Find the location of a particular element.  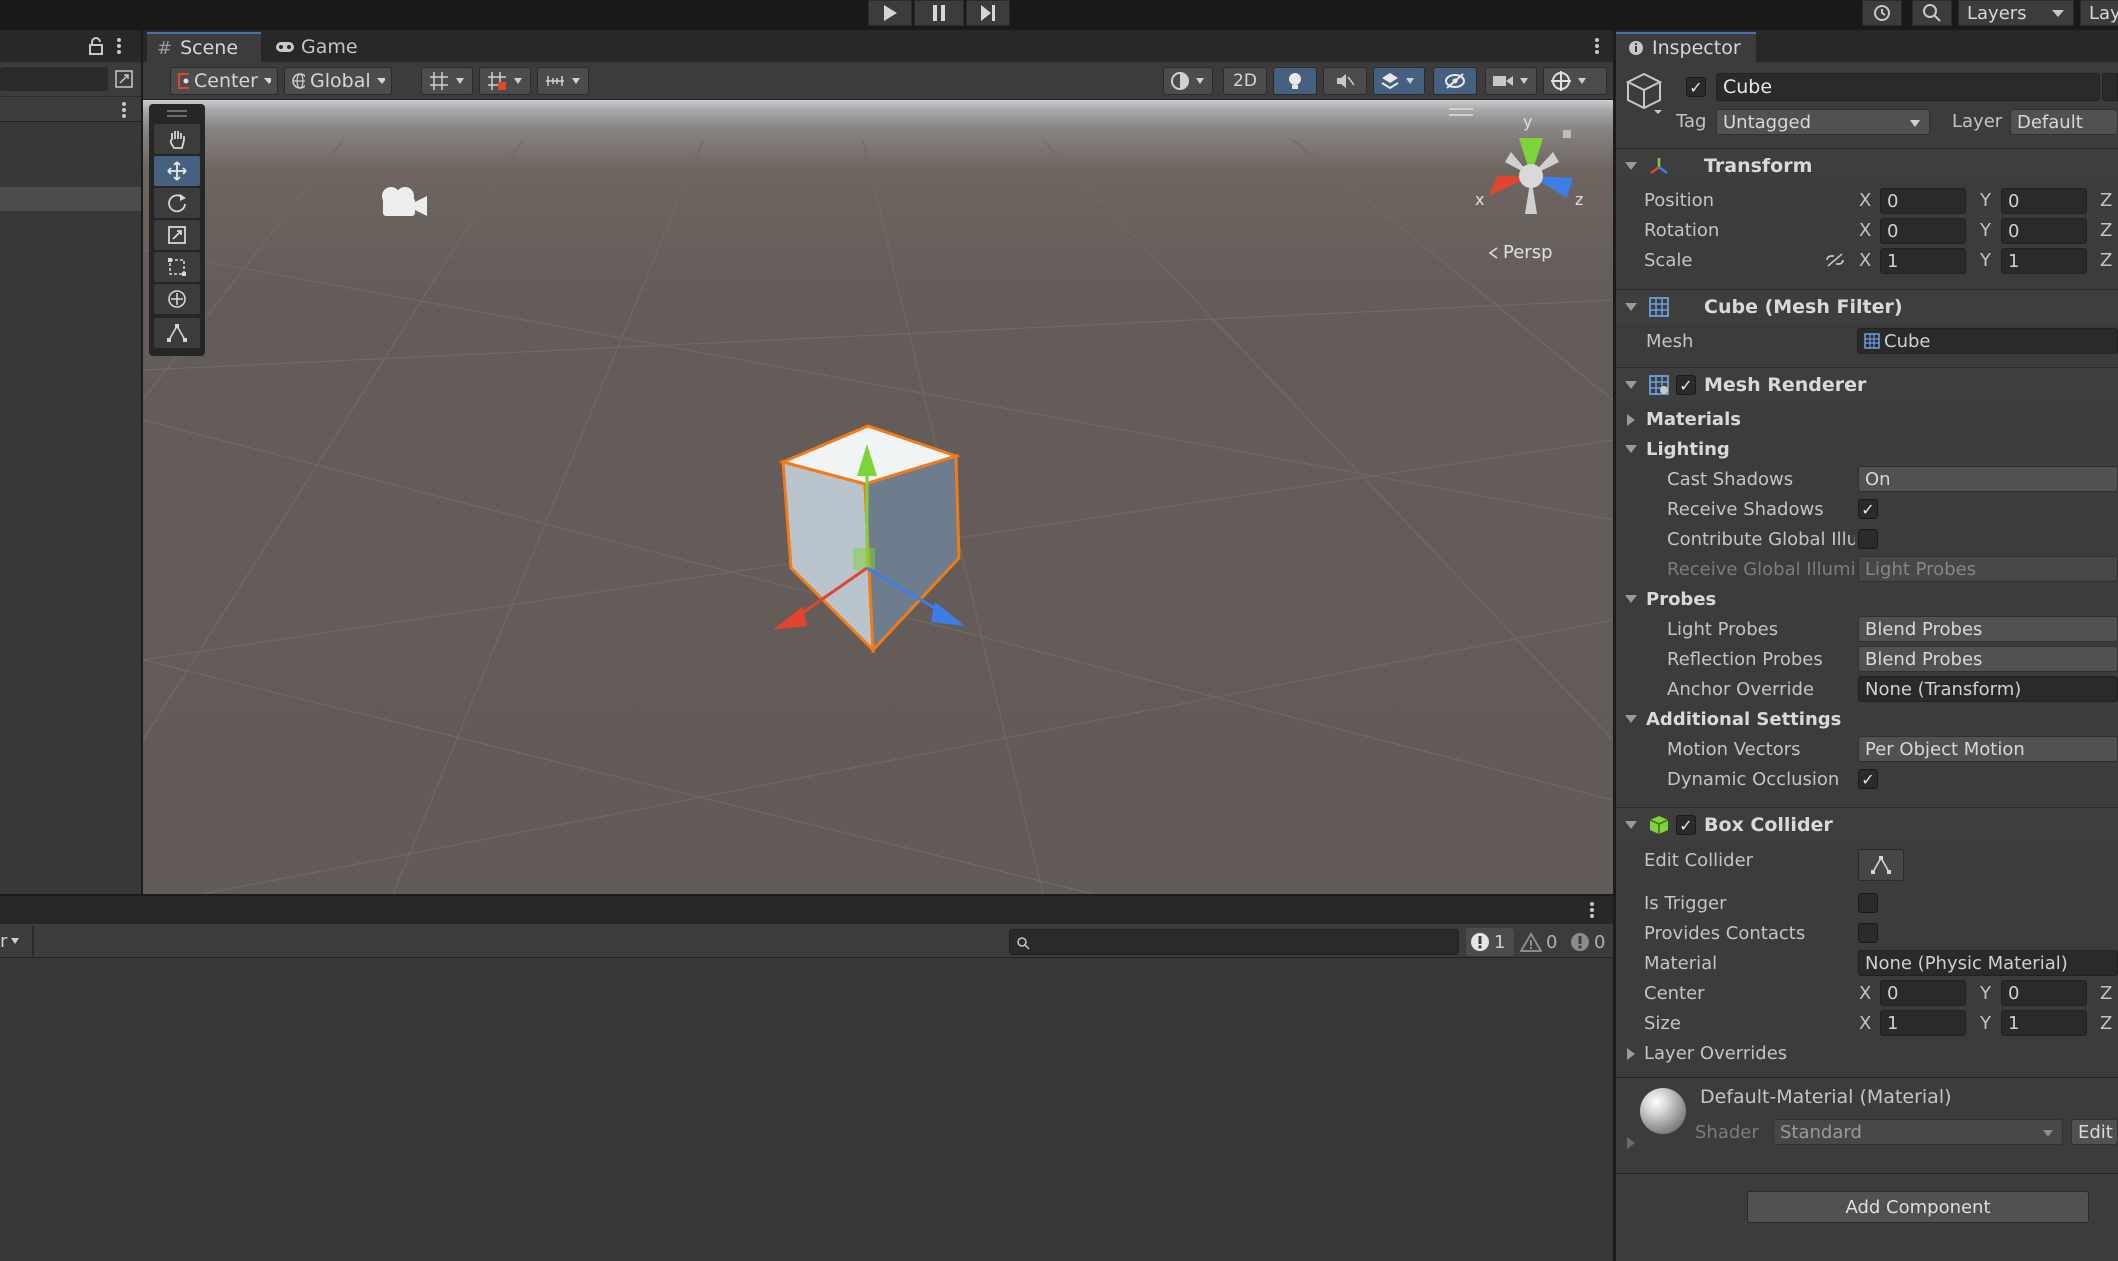

pivot-dropdown: Center is located at coordinates (224, 81).